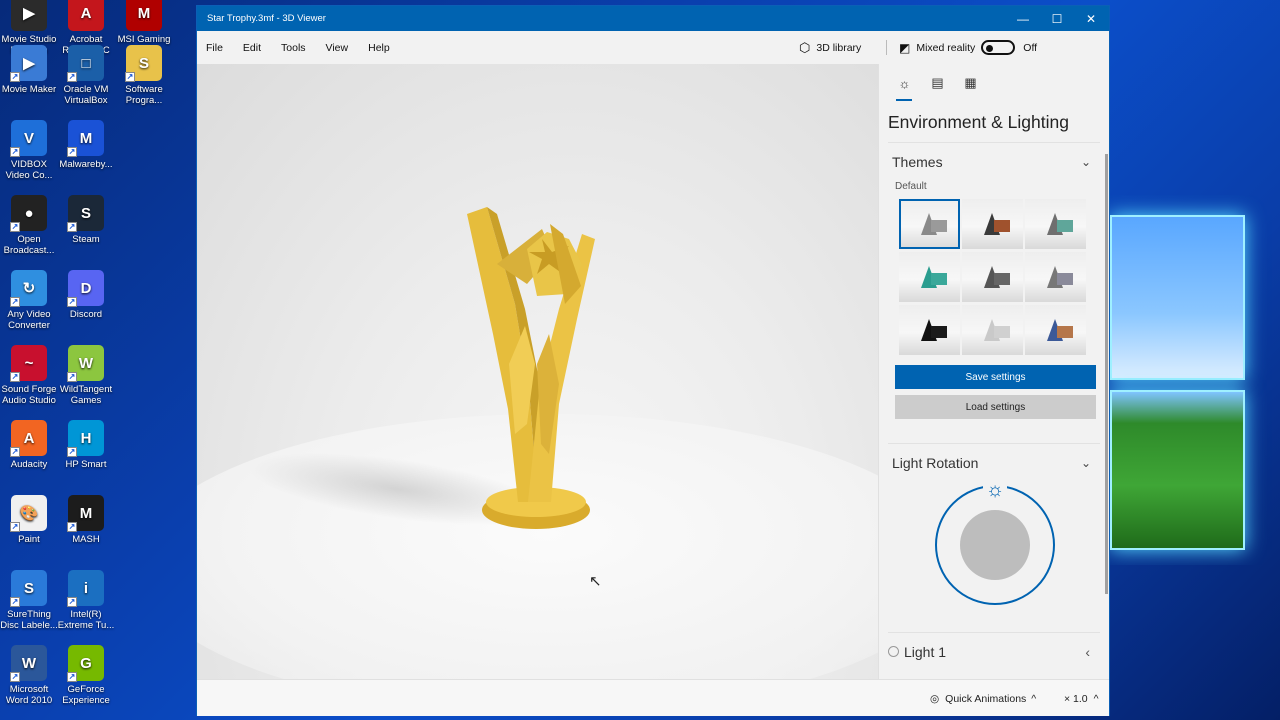 This screenshot has width=1280, height=720. I want to click on themes-heading: Themes, so click(917, 162).